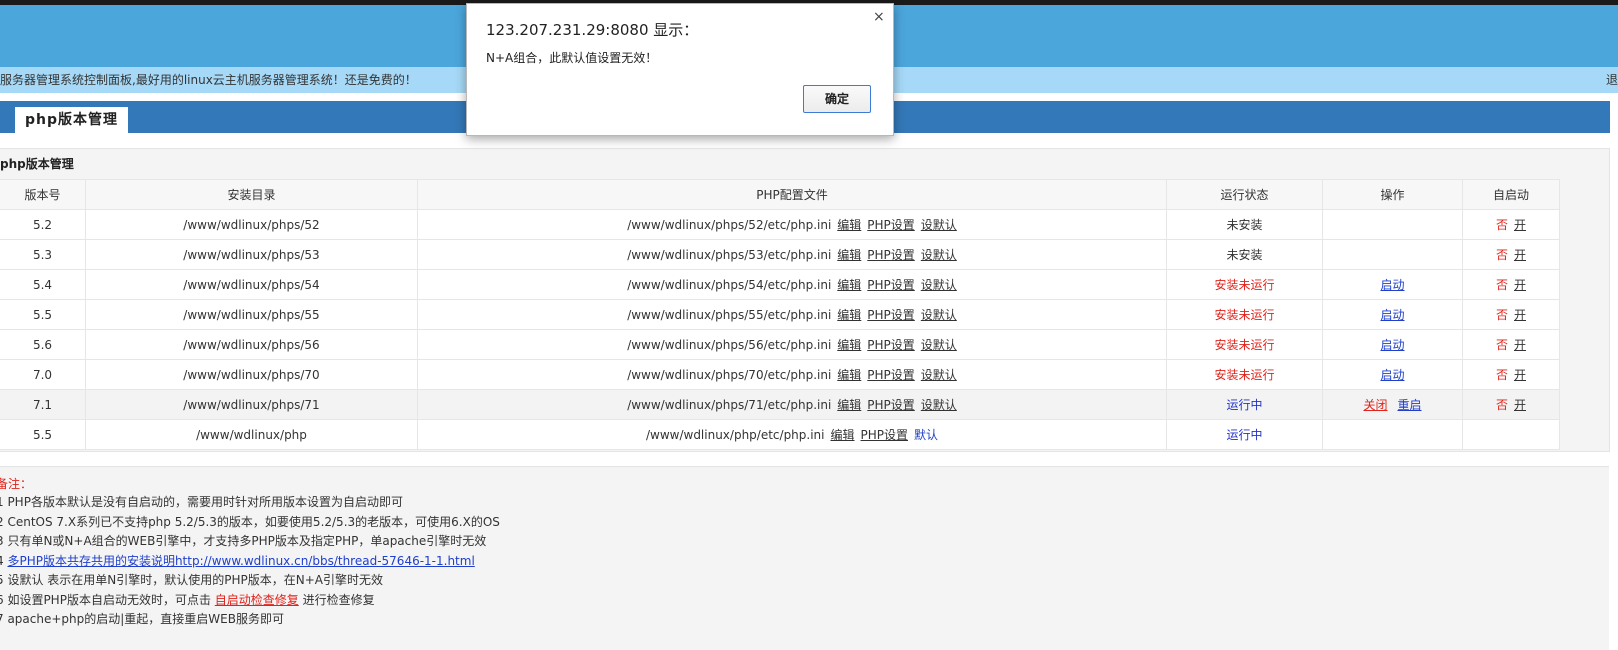 Image resolution: width=1618 pixels, height=650 pixels. I want to click on version-cell: 7.0, so click(43, 374).